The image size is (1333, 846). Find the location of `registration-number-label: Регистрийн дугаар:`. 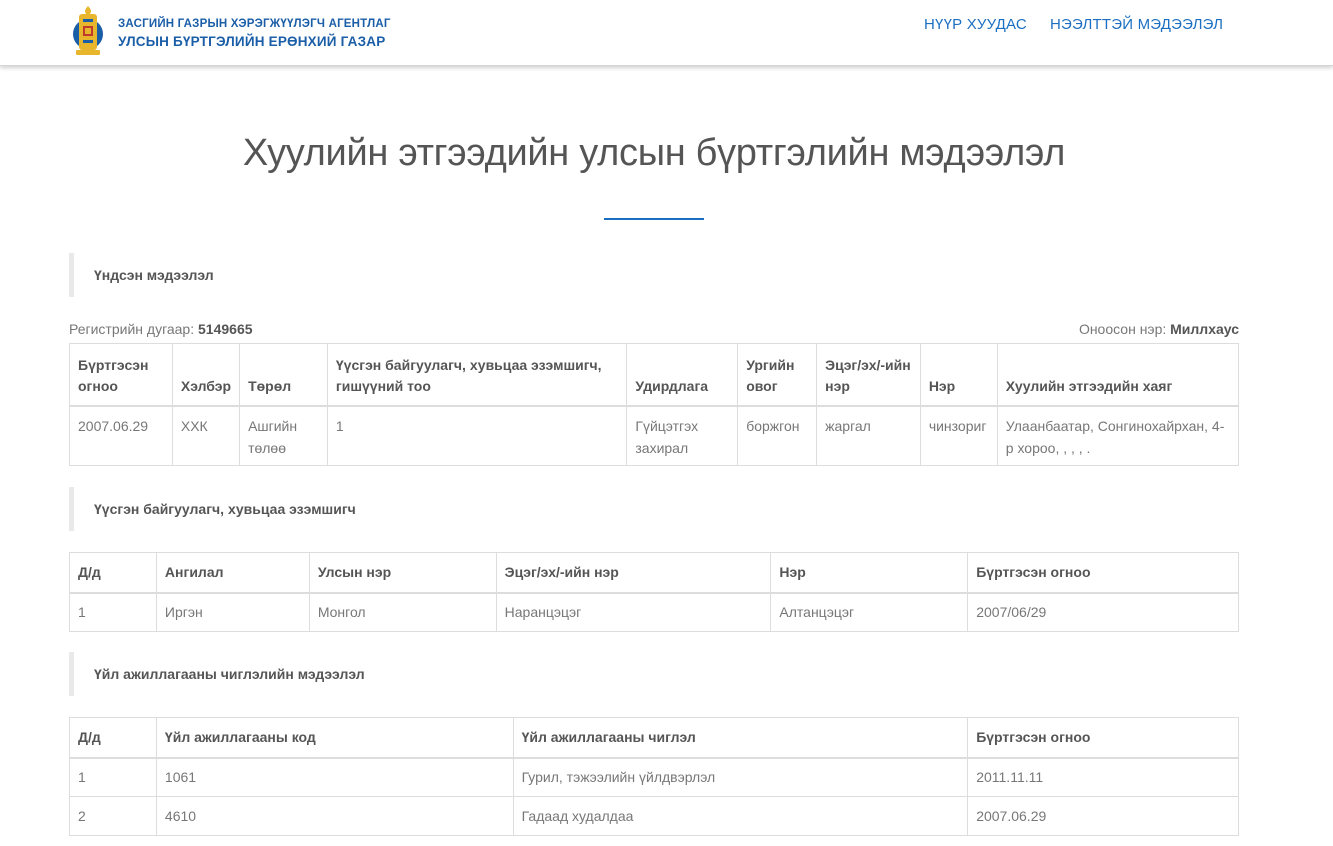

registration-number-label: Регистрийн дугаар: is located at coordinates (132, 329).